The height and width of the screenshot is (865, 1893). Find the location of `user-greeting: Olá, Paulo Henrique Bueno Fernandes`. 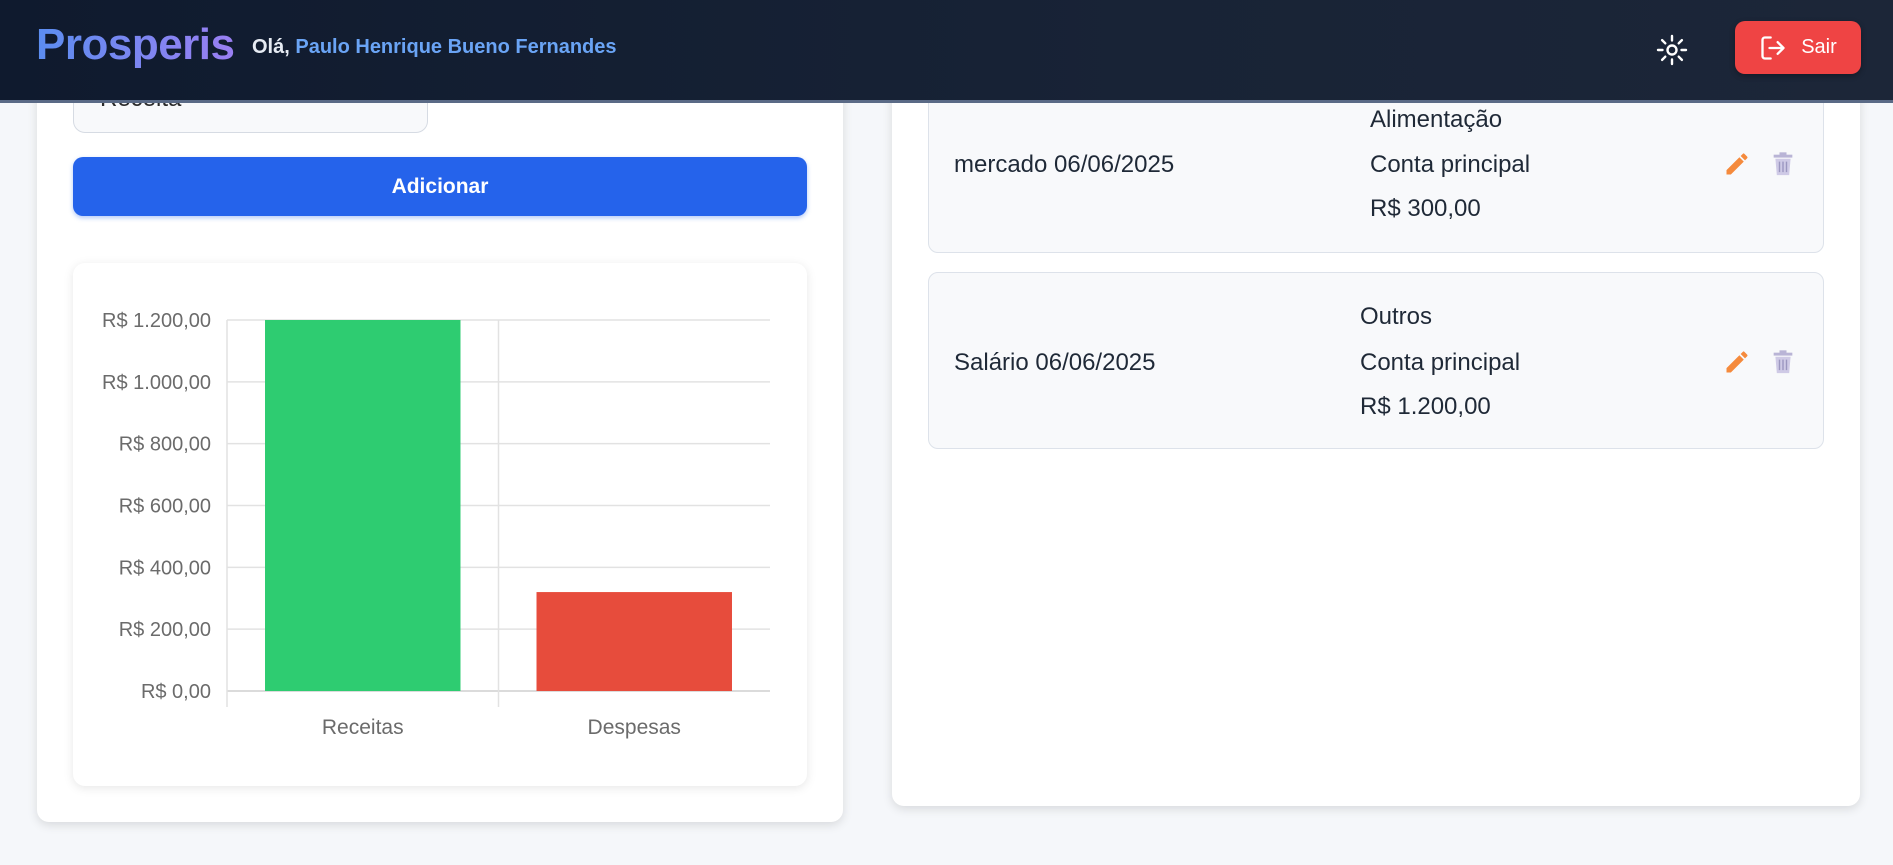

user-greeting: Olá, Paulo Henrique Bueno Fernandes is located at coordinates (434, 47).